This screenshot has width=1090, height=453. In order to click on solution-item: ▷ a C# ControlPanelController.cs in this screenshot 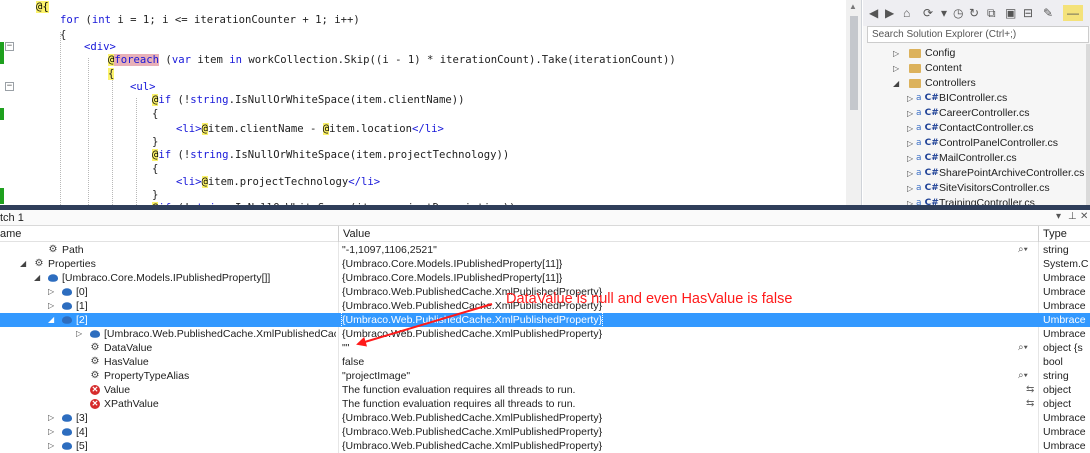, I will do `click(974, 143)`.